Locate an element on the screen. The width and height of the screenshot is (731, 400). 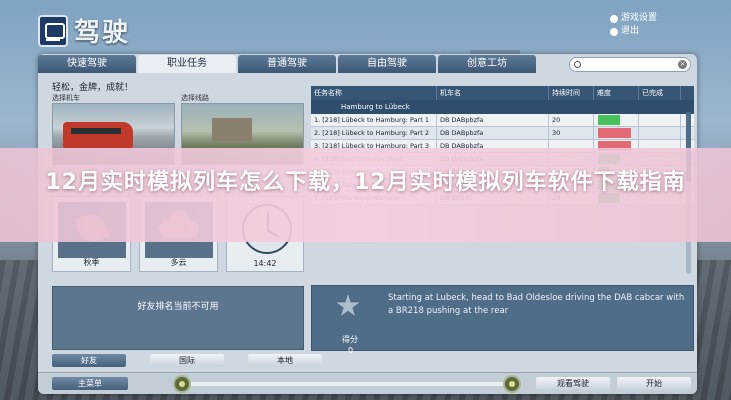
top-links: 游戏设置 退出 is located at coordinates (633, 25).